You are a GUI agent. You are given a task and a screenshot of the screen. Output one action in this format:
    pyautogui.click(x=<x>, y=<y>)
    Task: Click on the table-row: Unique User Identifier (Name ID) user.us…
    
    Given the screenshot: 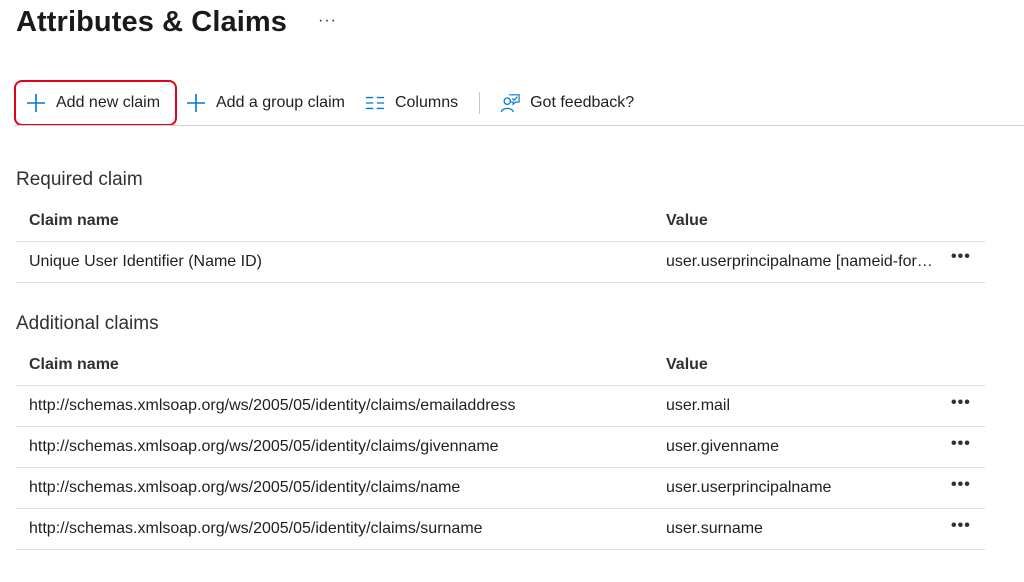 What is the action you would take?
    pyautogui.click(x=500, y=262)
    